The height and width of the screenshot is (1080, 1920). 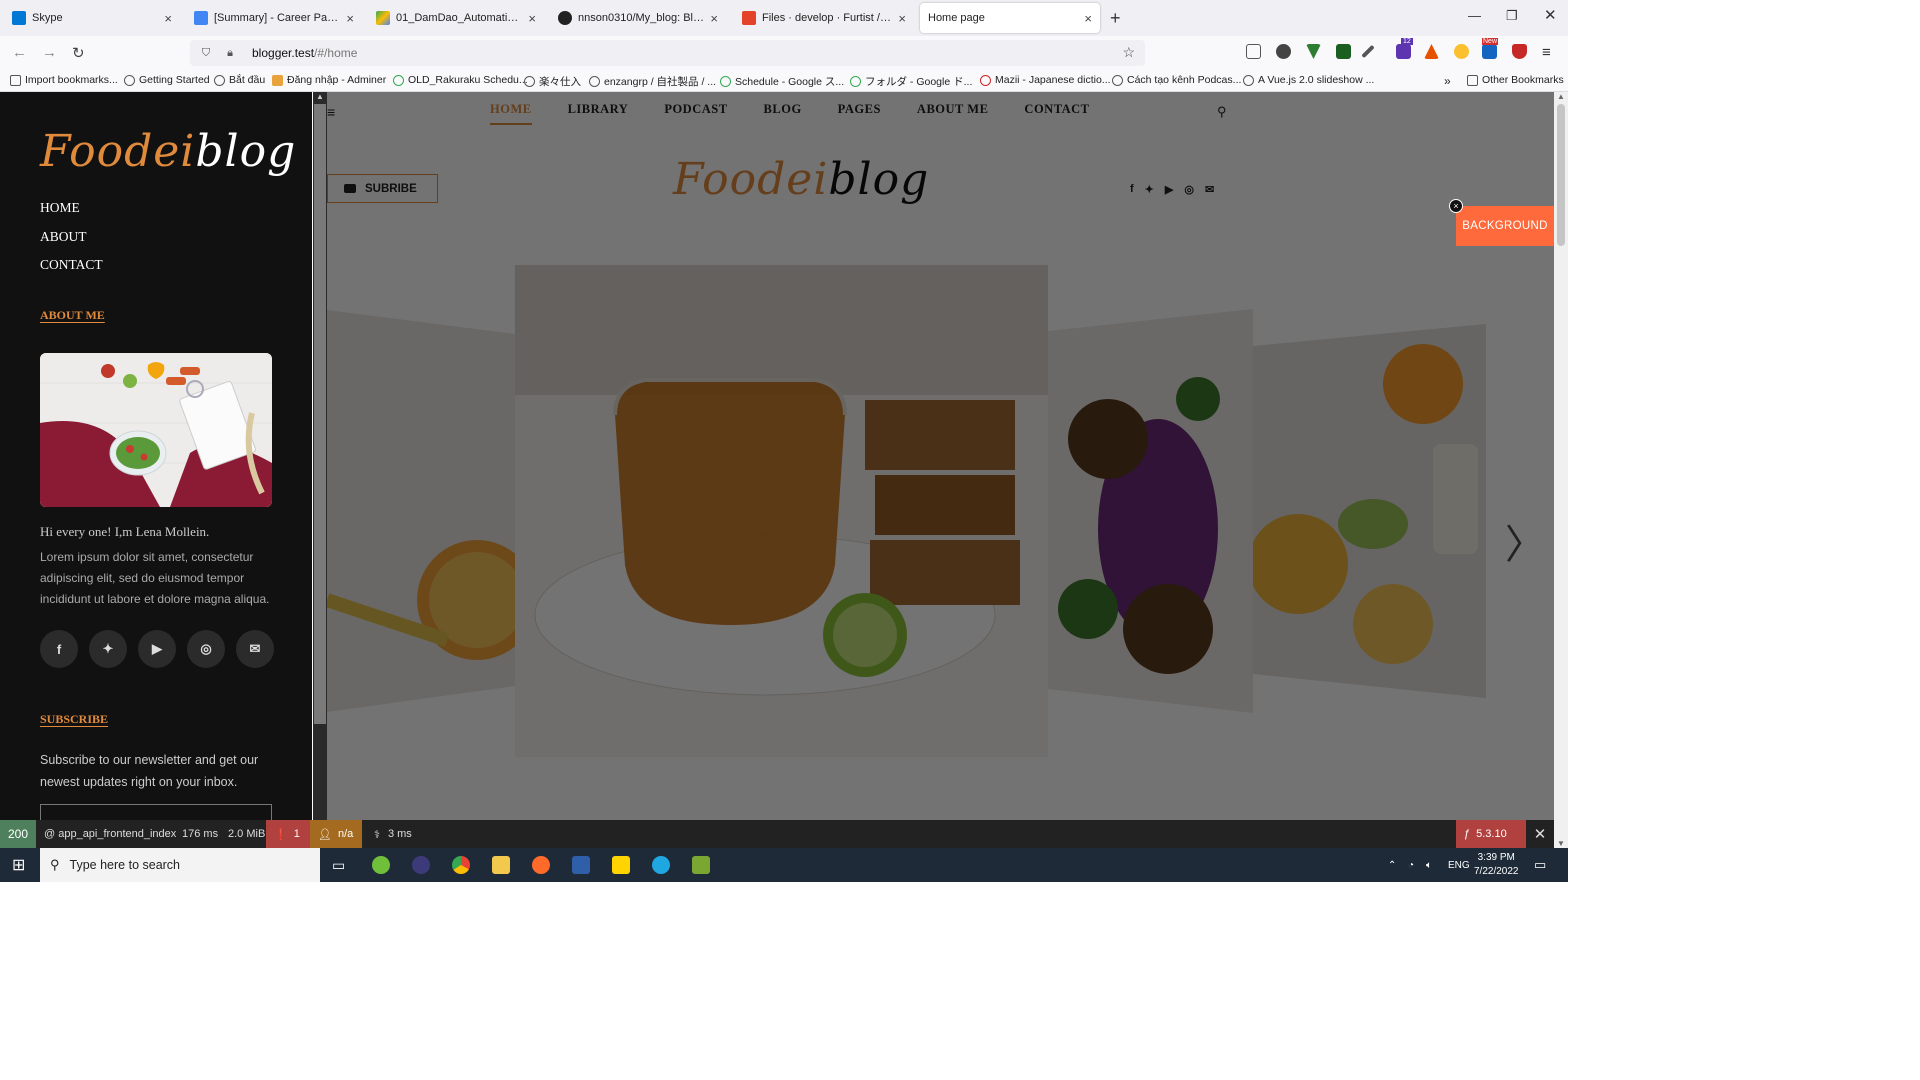 What do you see at coordinates (421, 865) in the screenshot?
I see `eclipse-icon` at bounding box center [421, 865].